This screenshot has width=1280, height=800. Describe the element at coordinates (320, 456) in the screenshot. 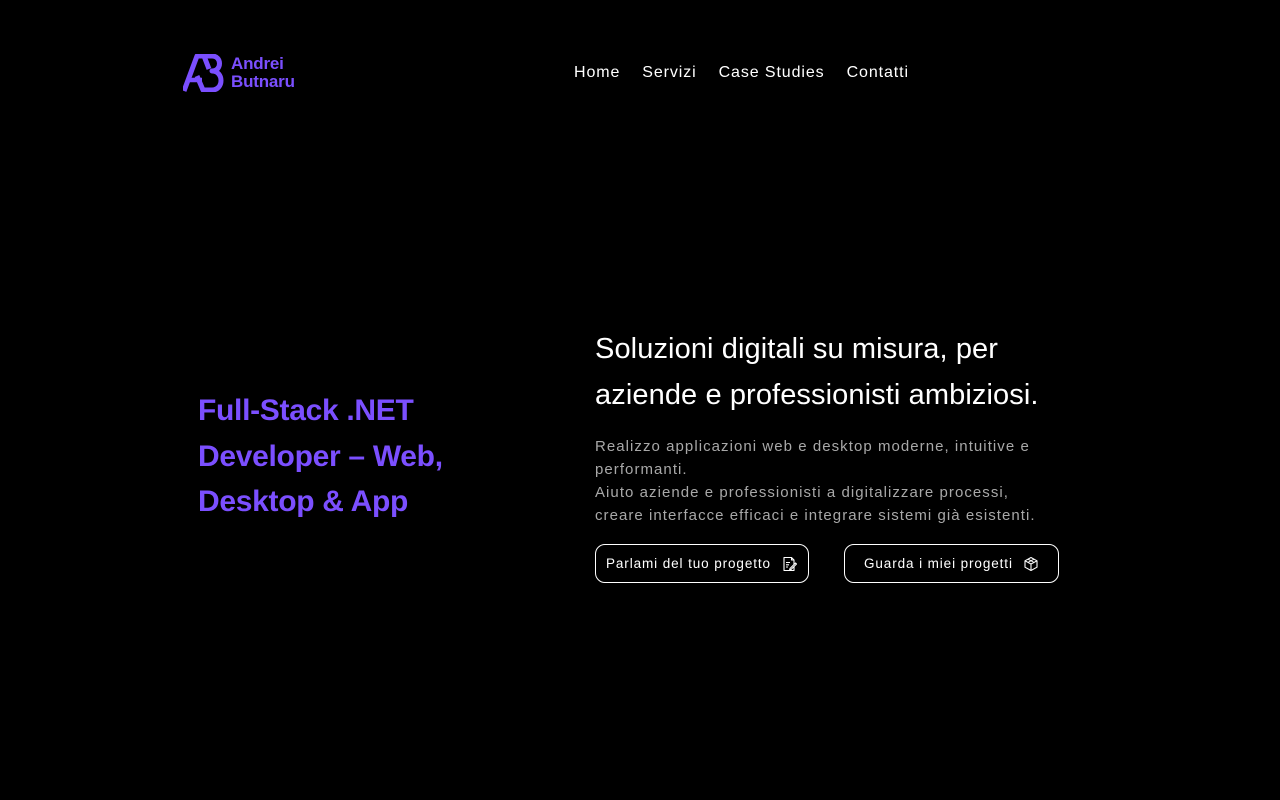

I see `tagline-line: Developer – Web,` at that location.